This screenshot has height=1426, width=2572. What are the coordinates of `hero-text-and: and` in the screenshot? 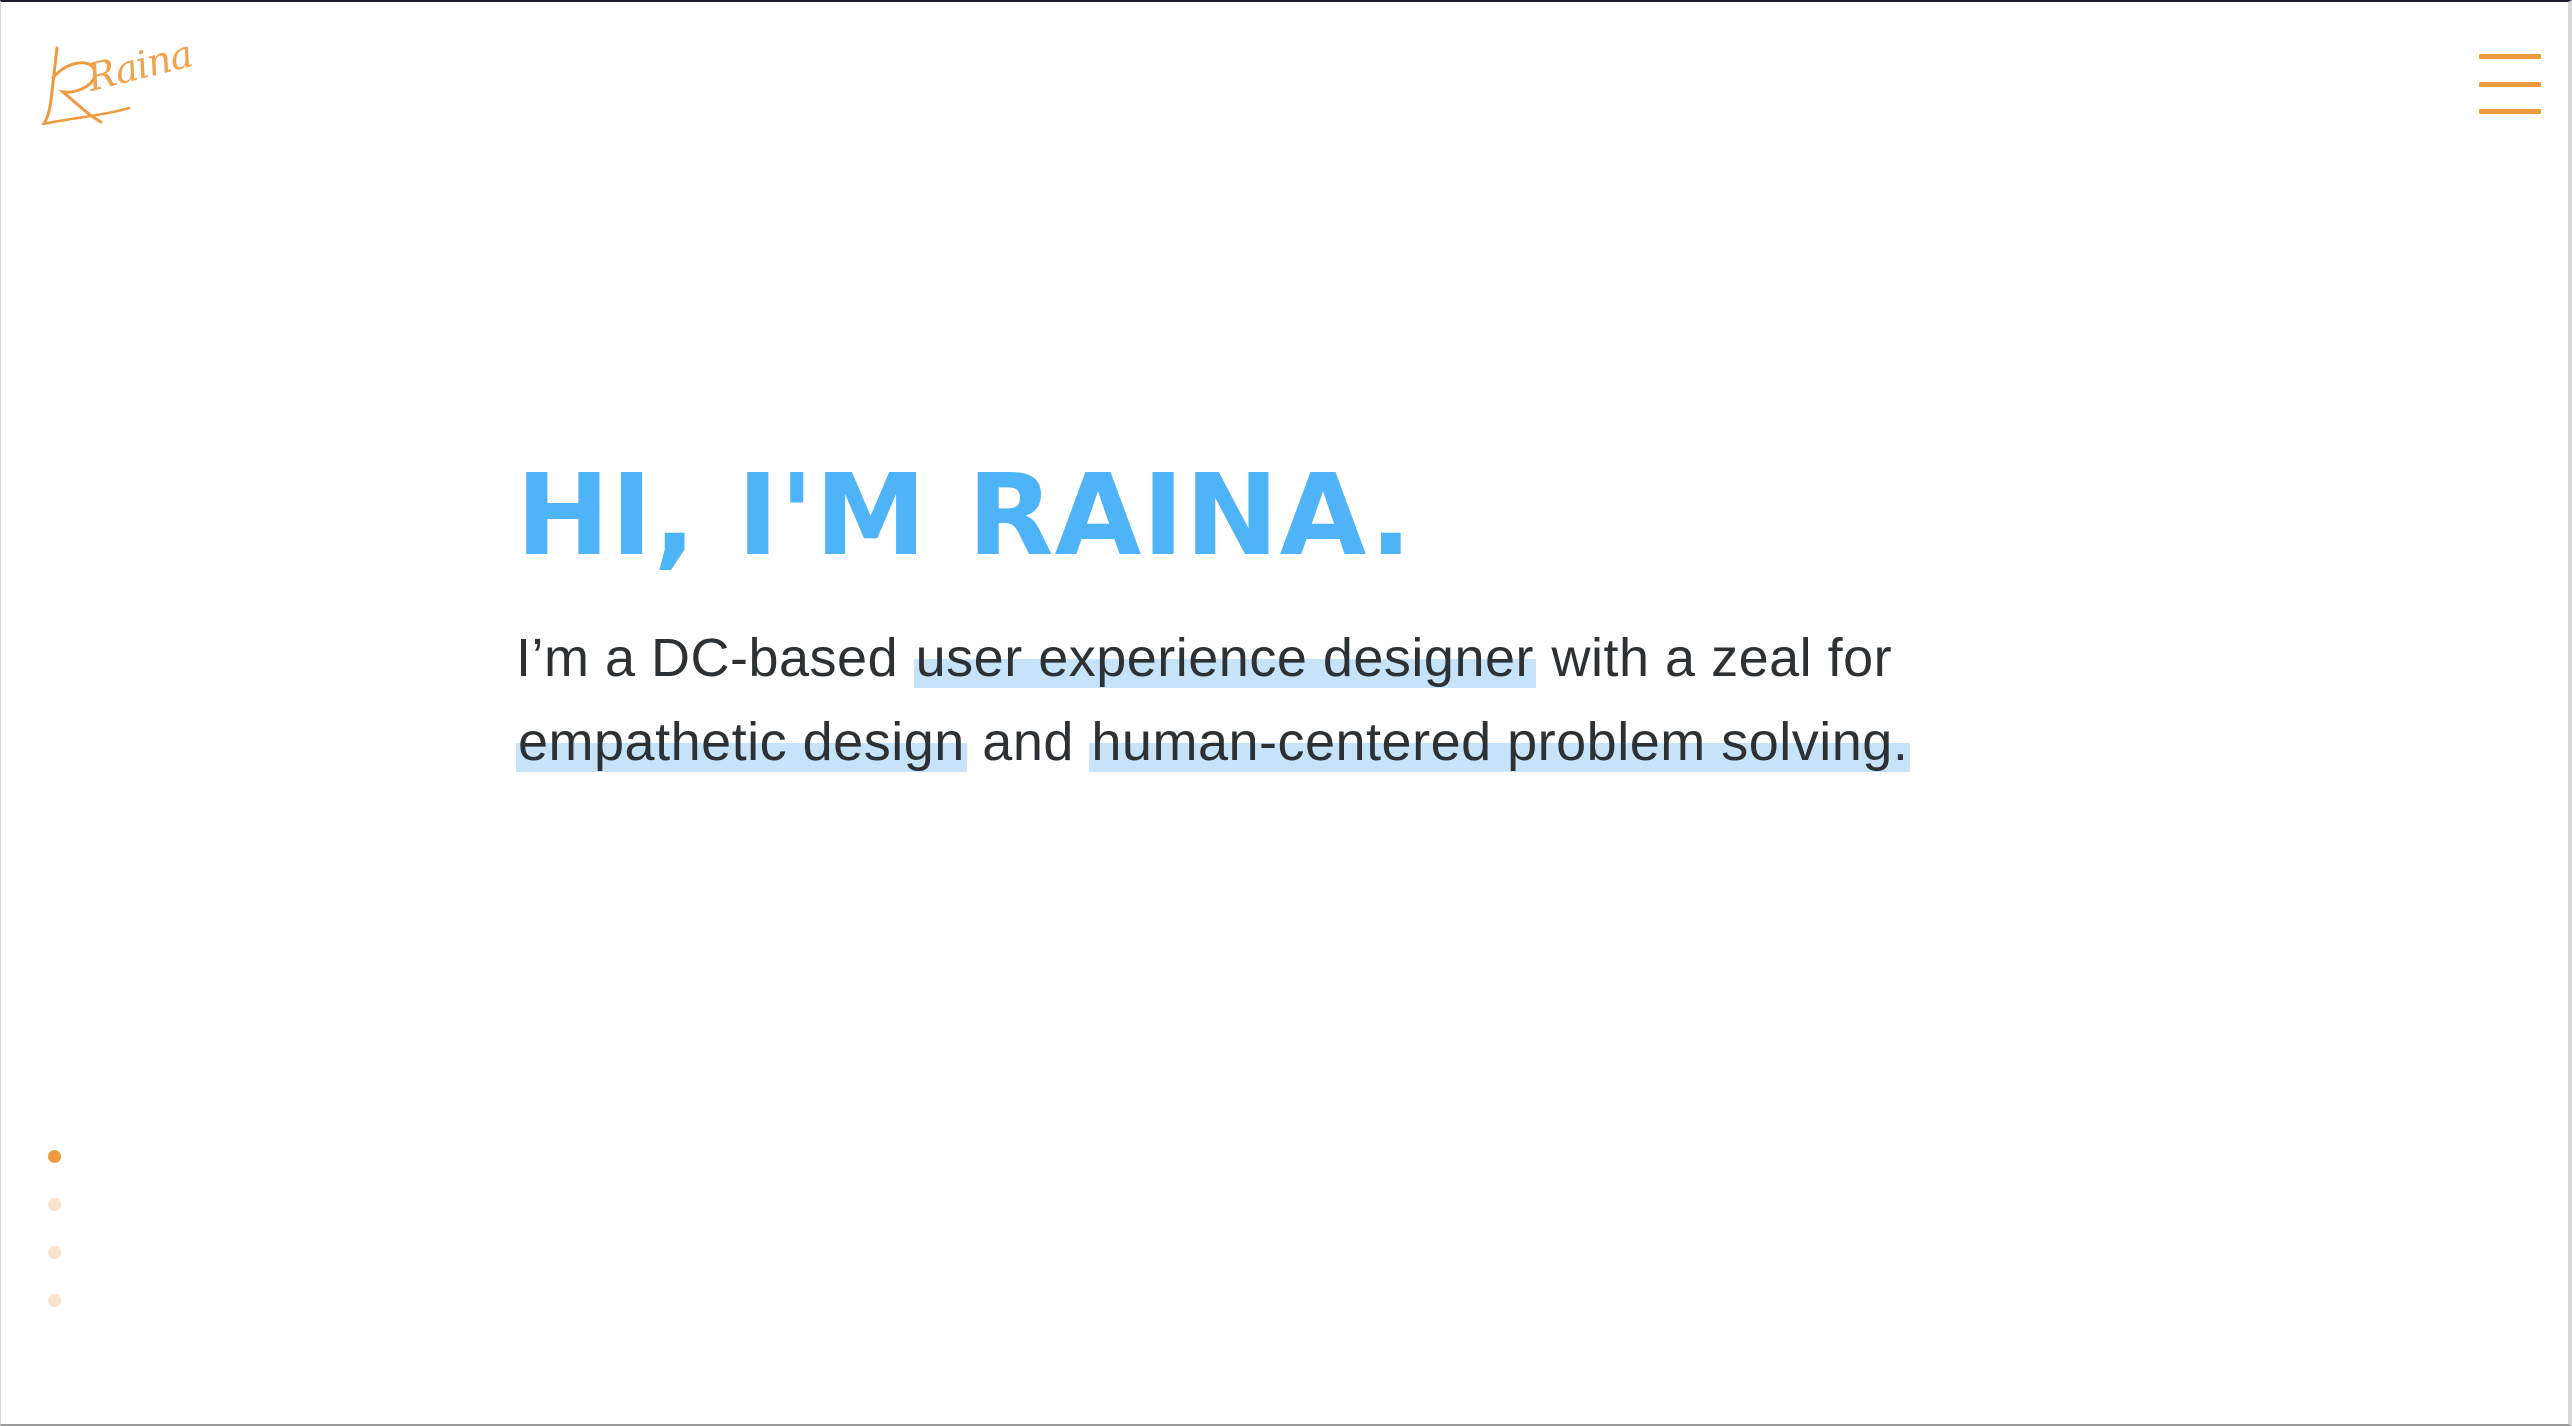 It's located at (1028, 742).